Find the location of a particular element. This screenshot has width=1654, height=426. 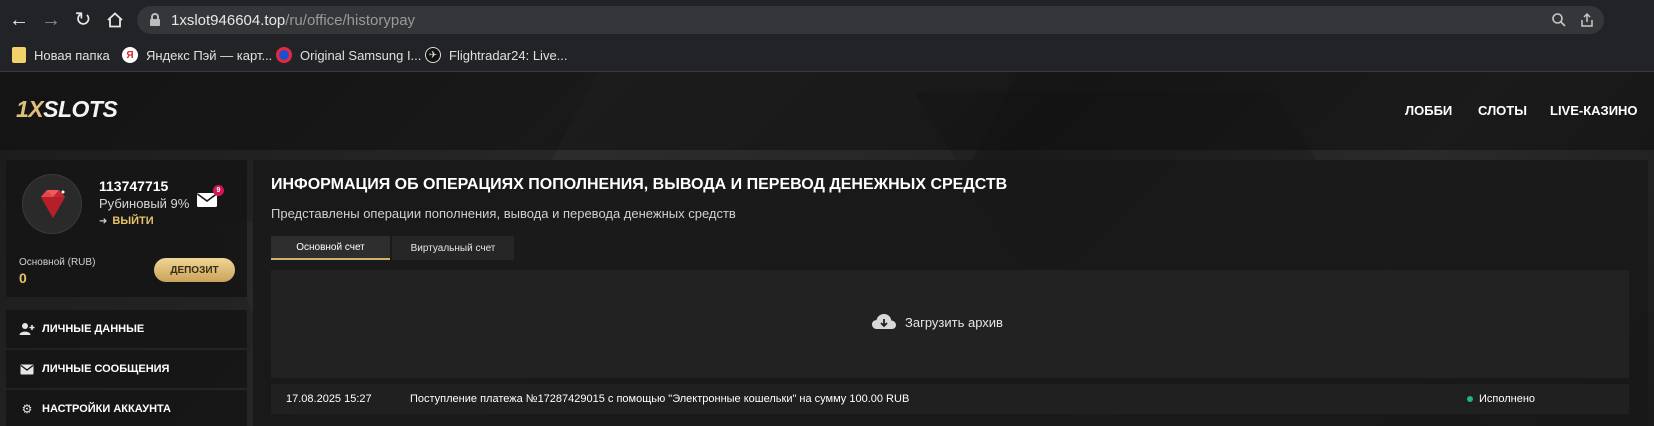

status-label: Исполнено is located at coordinates (1507, 399).